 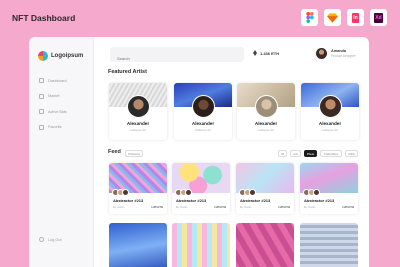 What do you see at coordinates (127, 72) in the screenshot?
I see `featured-artist-title: Featured Artist` at bounding box center [127, 72].